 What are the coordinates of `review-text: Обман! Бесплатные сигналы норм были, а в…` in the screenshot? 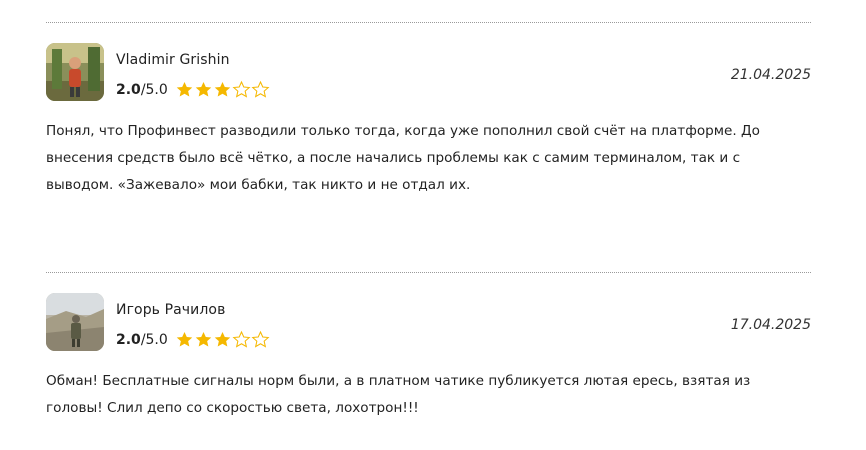 It's located at (398, 394).